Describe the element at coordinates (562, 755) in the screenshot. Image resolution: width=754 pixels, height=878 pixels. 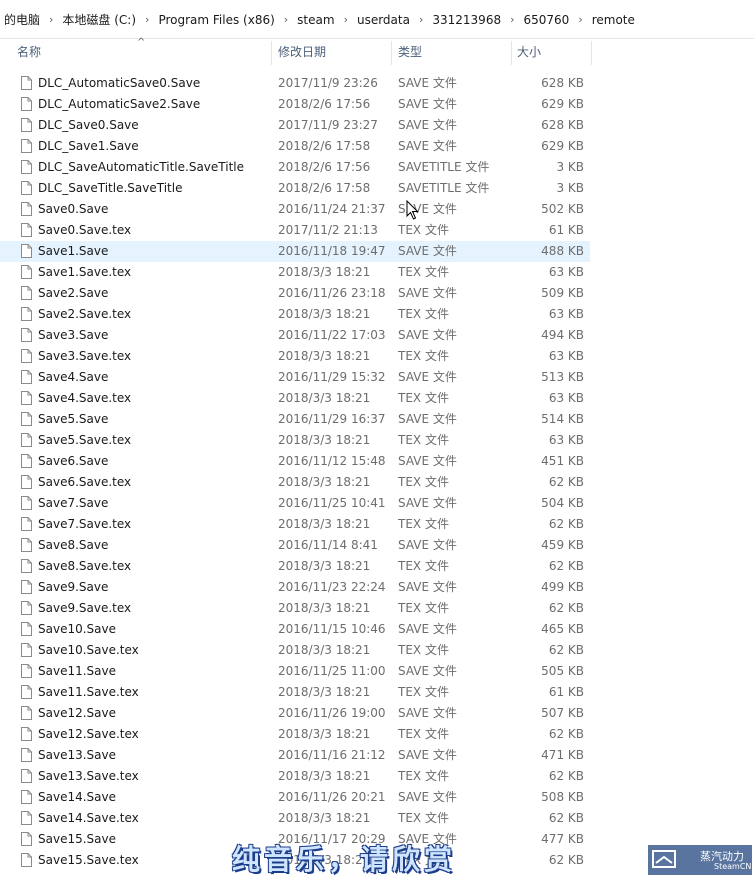
I see `file-size: 471 KB` at that location.